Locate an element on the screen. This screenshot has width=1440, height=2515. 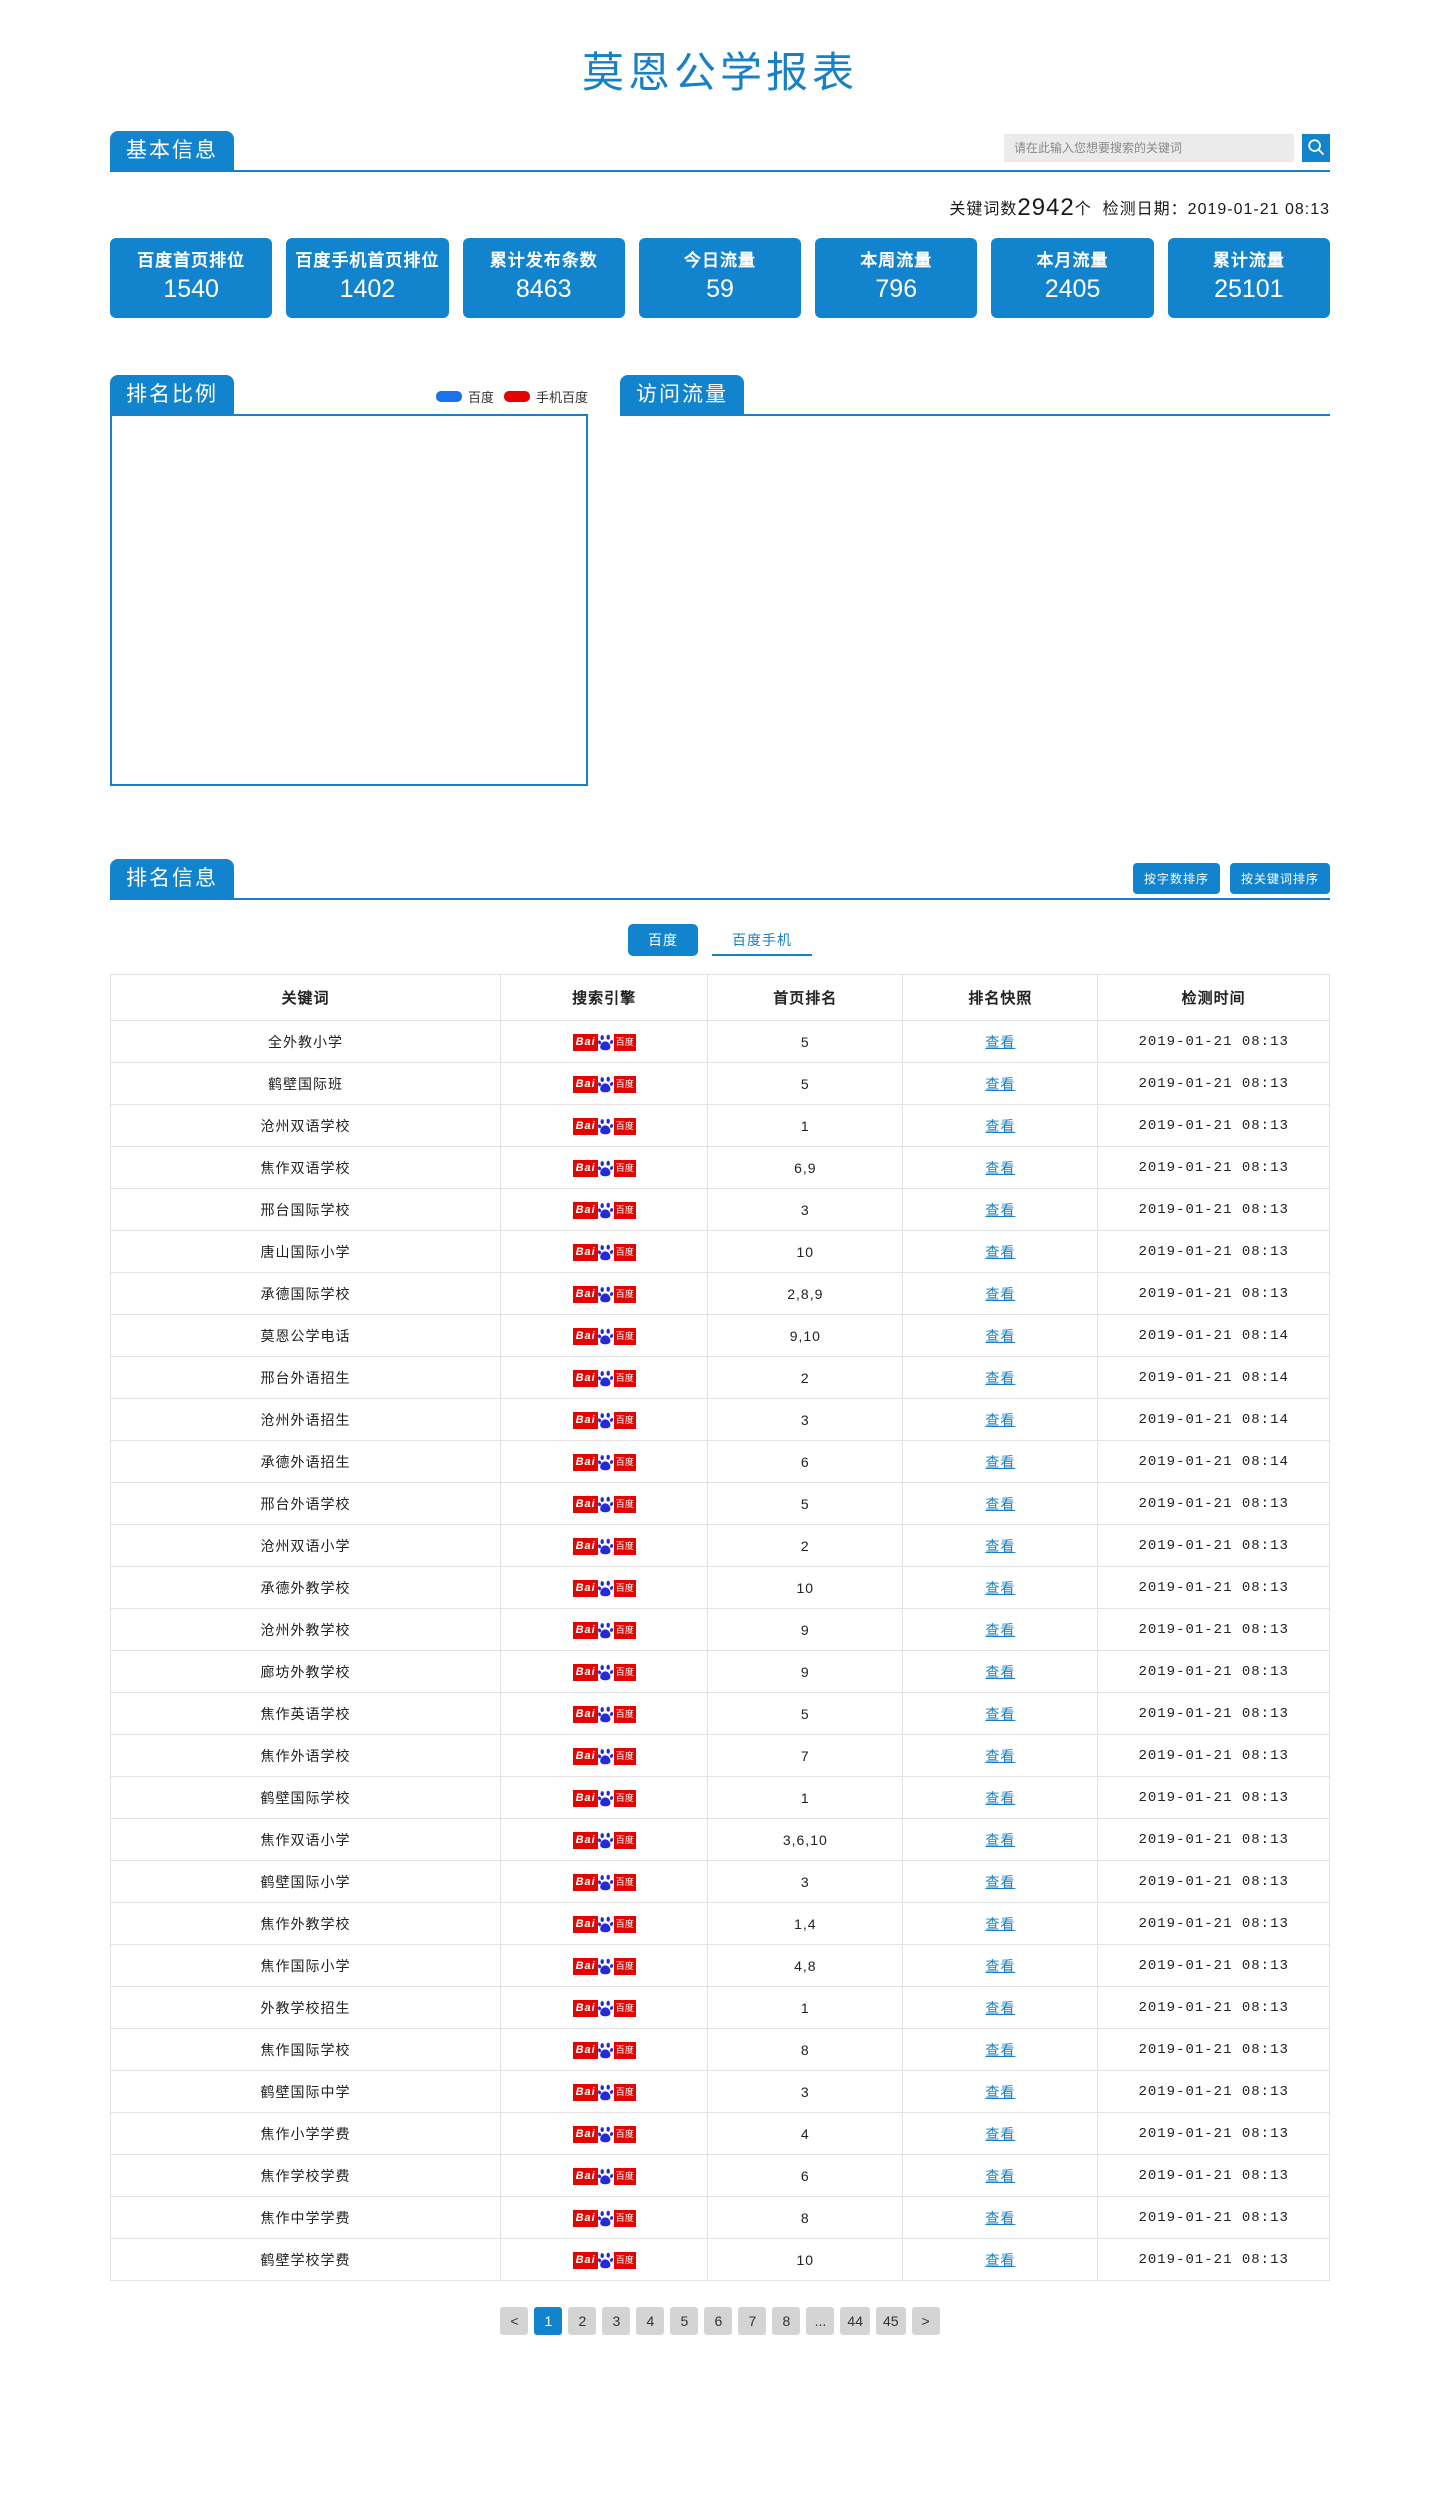
search-area is located at coordinates (1167, 148).